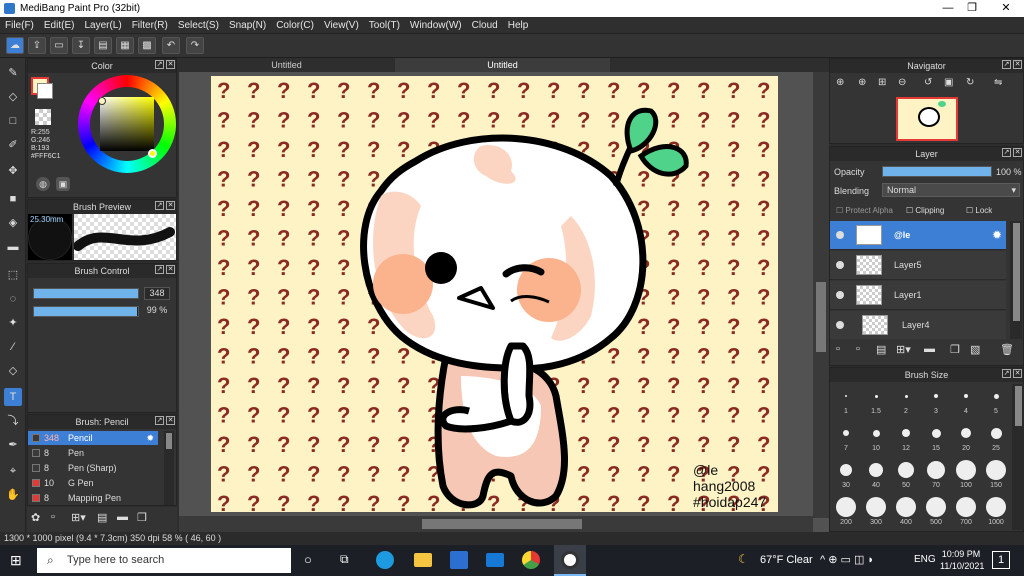  I want to click on maximize-button: ❐, so click(972, 8).